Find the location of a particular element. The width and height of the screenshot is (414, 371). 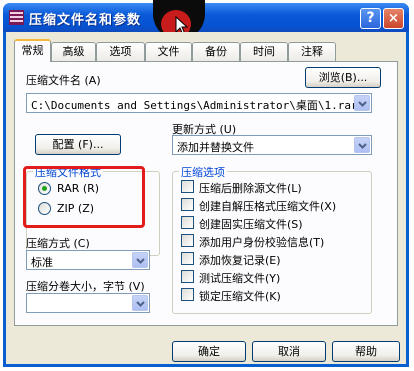

option-accel: (E) is located at coordinates (273, 260).